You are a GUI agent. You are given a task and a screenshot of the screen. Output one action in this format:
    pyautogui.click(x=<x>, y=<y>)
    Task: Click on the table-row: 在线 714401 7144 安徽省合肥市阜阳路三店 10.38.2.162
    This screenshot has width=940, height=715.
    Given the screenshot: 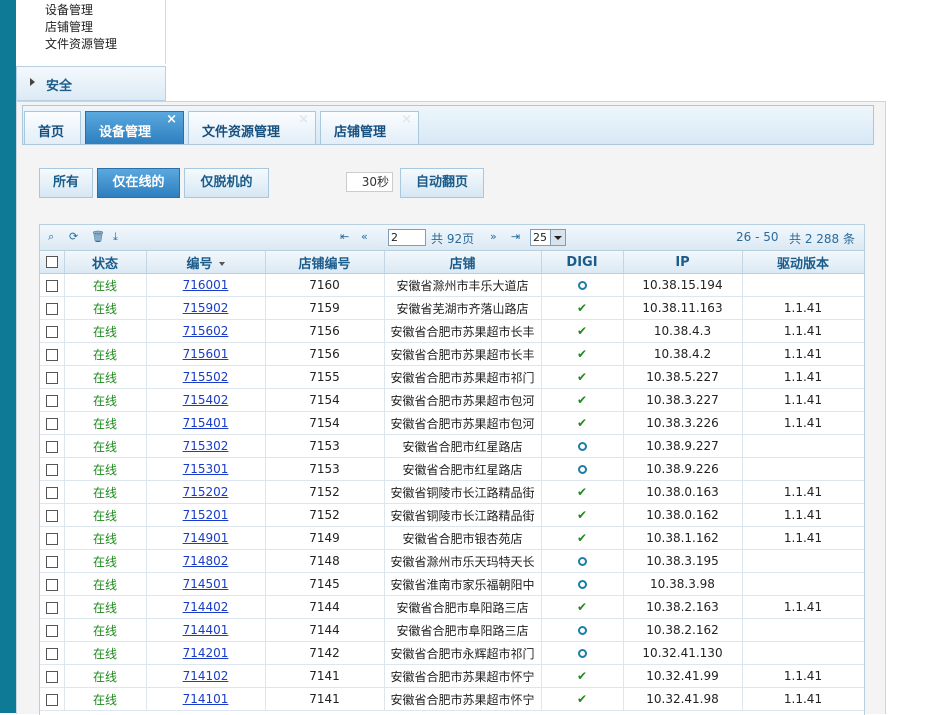 What is the action you would take?
    pyautogui.click(x=452, y=630)
    